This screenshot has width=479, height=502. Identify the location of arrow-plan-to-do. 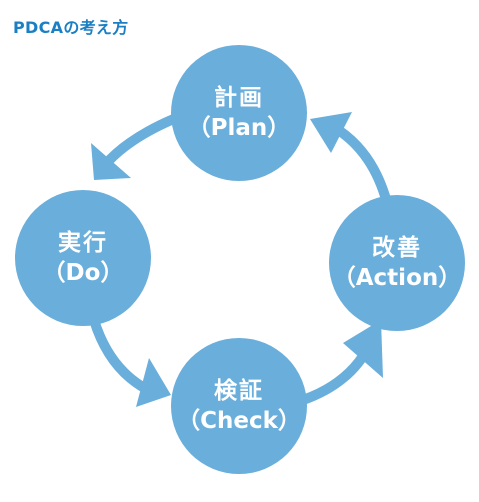
(140, 142).